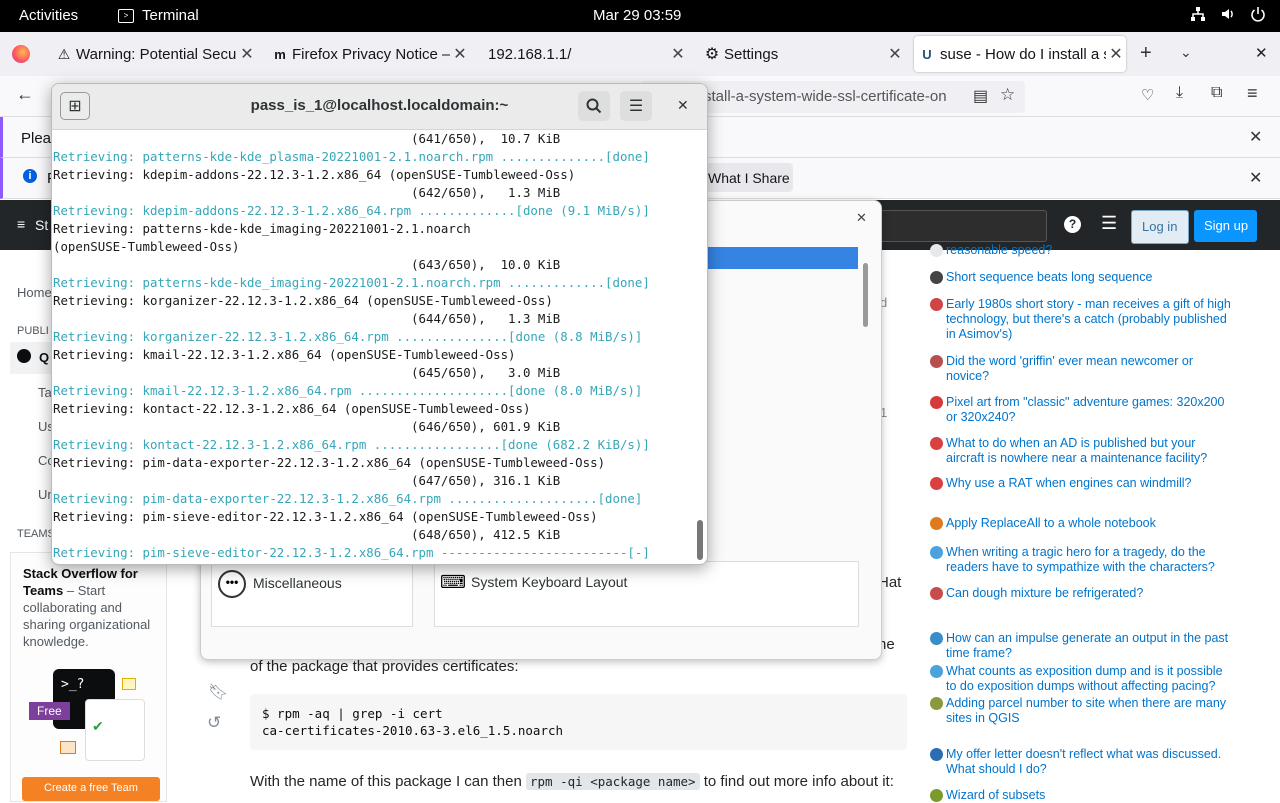  What do you see at coordinates (802, 54) in the screenshot?
I see `tab-settings: ⚙ Settings ✕` at bounding box center [802, 54].